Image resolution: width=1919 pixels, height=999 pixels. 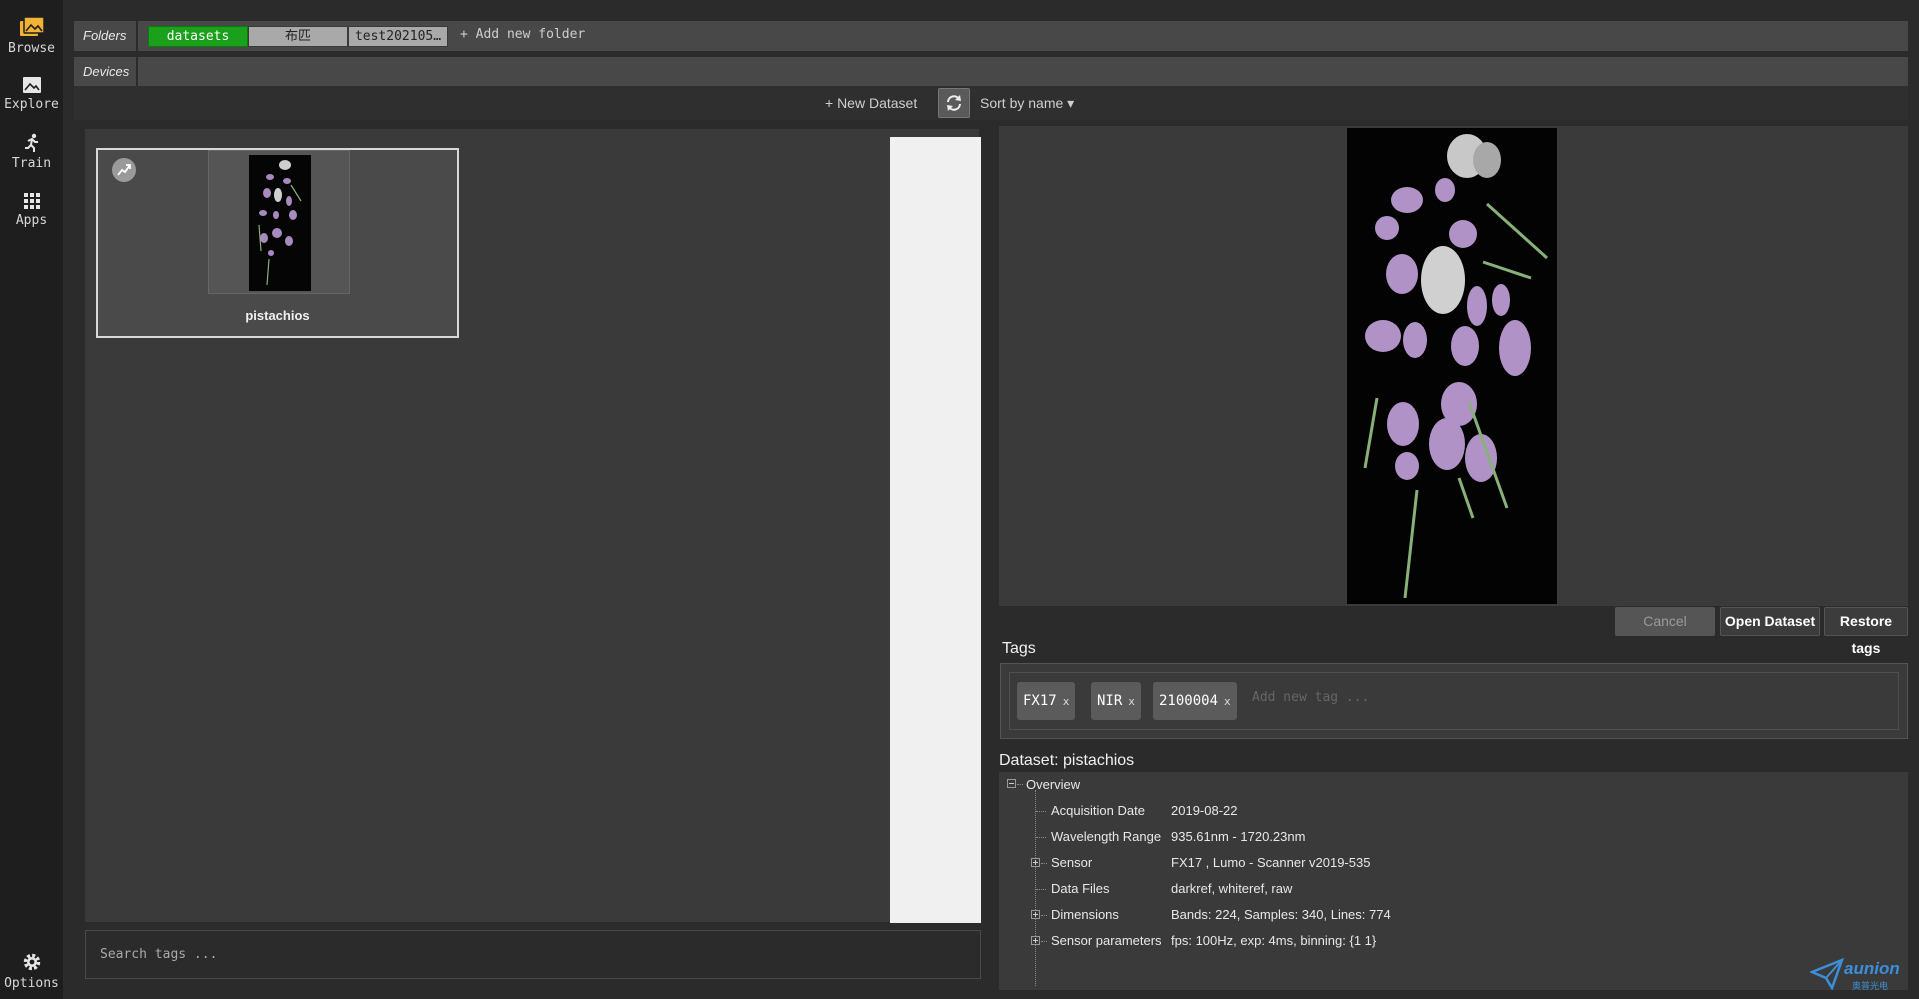 I want to click on folder-tab-datasets: datasets, so click(x=198, y=36).